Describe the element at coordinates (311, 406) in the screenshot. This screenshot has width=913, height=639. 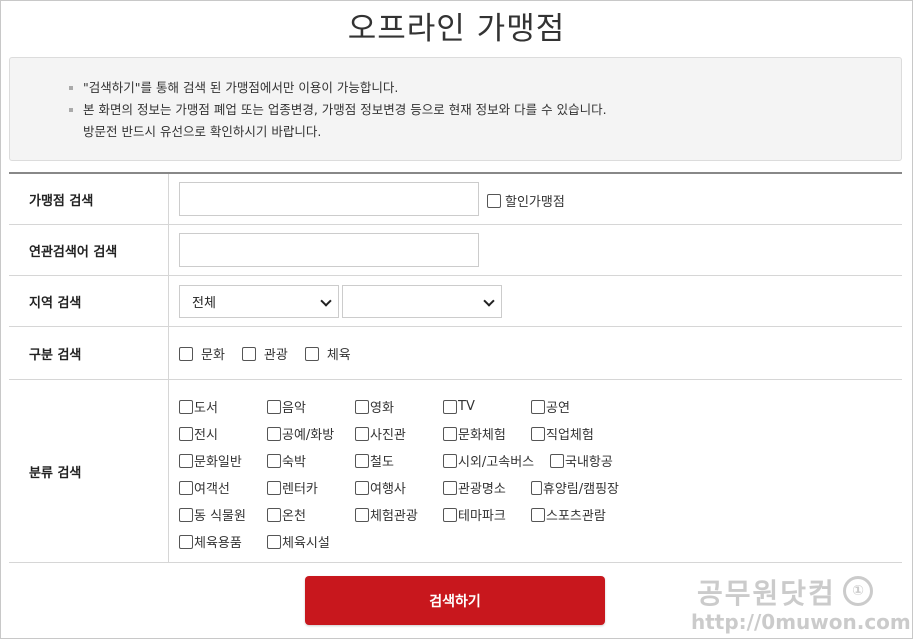
I see `category-checkbox: 음악` at that location.